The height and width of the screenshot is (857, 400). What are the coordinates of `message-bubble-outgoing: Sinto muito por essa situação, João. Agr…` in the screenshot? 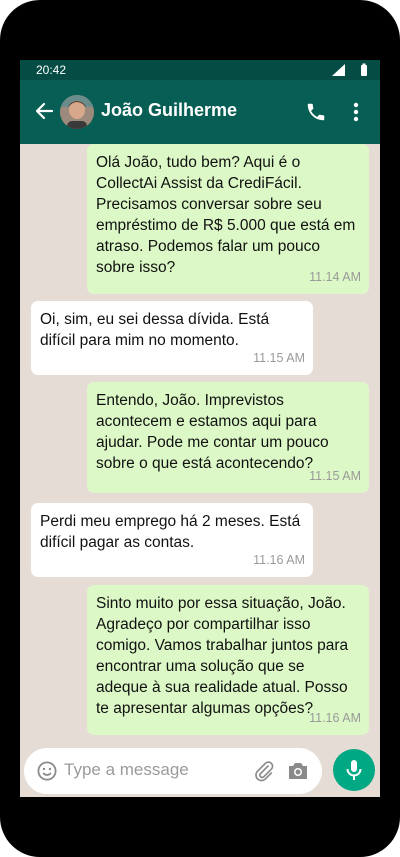 It's located at (228, 660).